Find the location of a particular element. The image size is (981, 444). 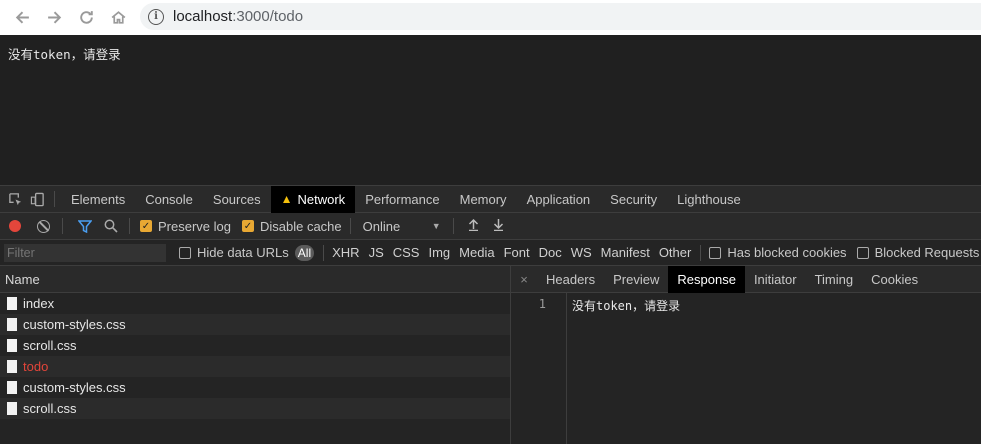

import-har-icon is located at coordinates (473, 226).